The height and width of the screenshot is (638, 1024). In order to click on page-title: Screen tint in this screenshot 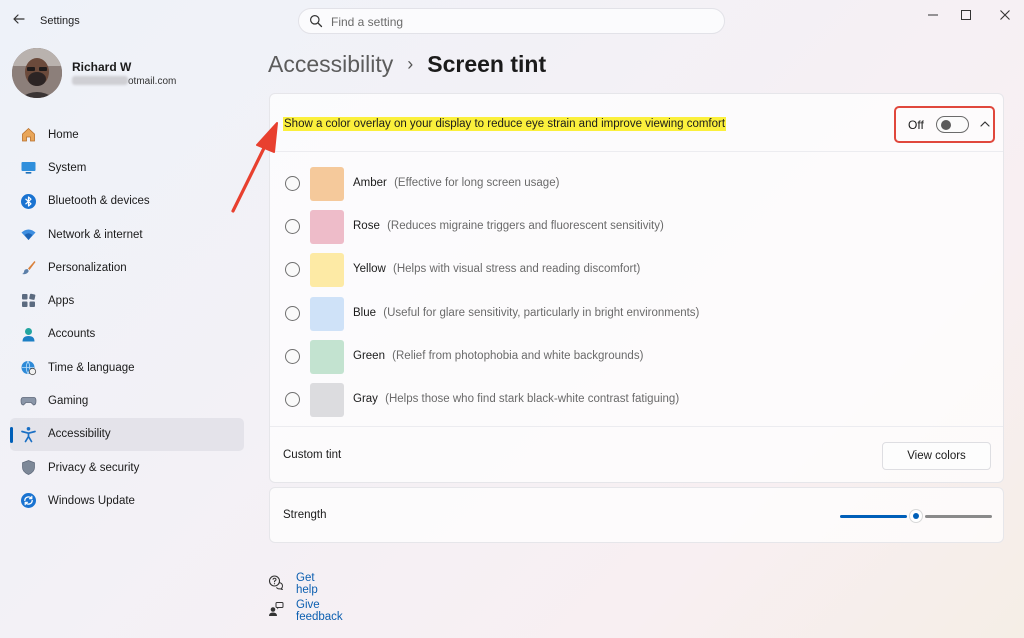, I will do `click(487, 63)`.